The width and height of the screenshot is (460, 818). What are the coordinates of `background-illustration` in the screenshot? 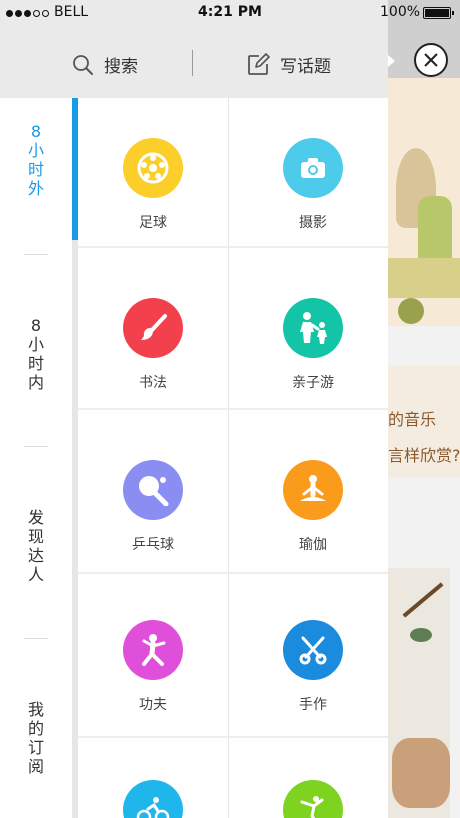 It's located at (424, 202).